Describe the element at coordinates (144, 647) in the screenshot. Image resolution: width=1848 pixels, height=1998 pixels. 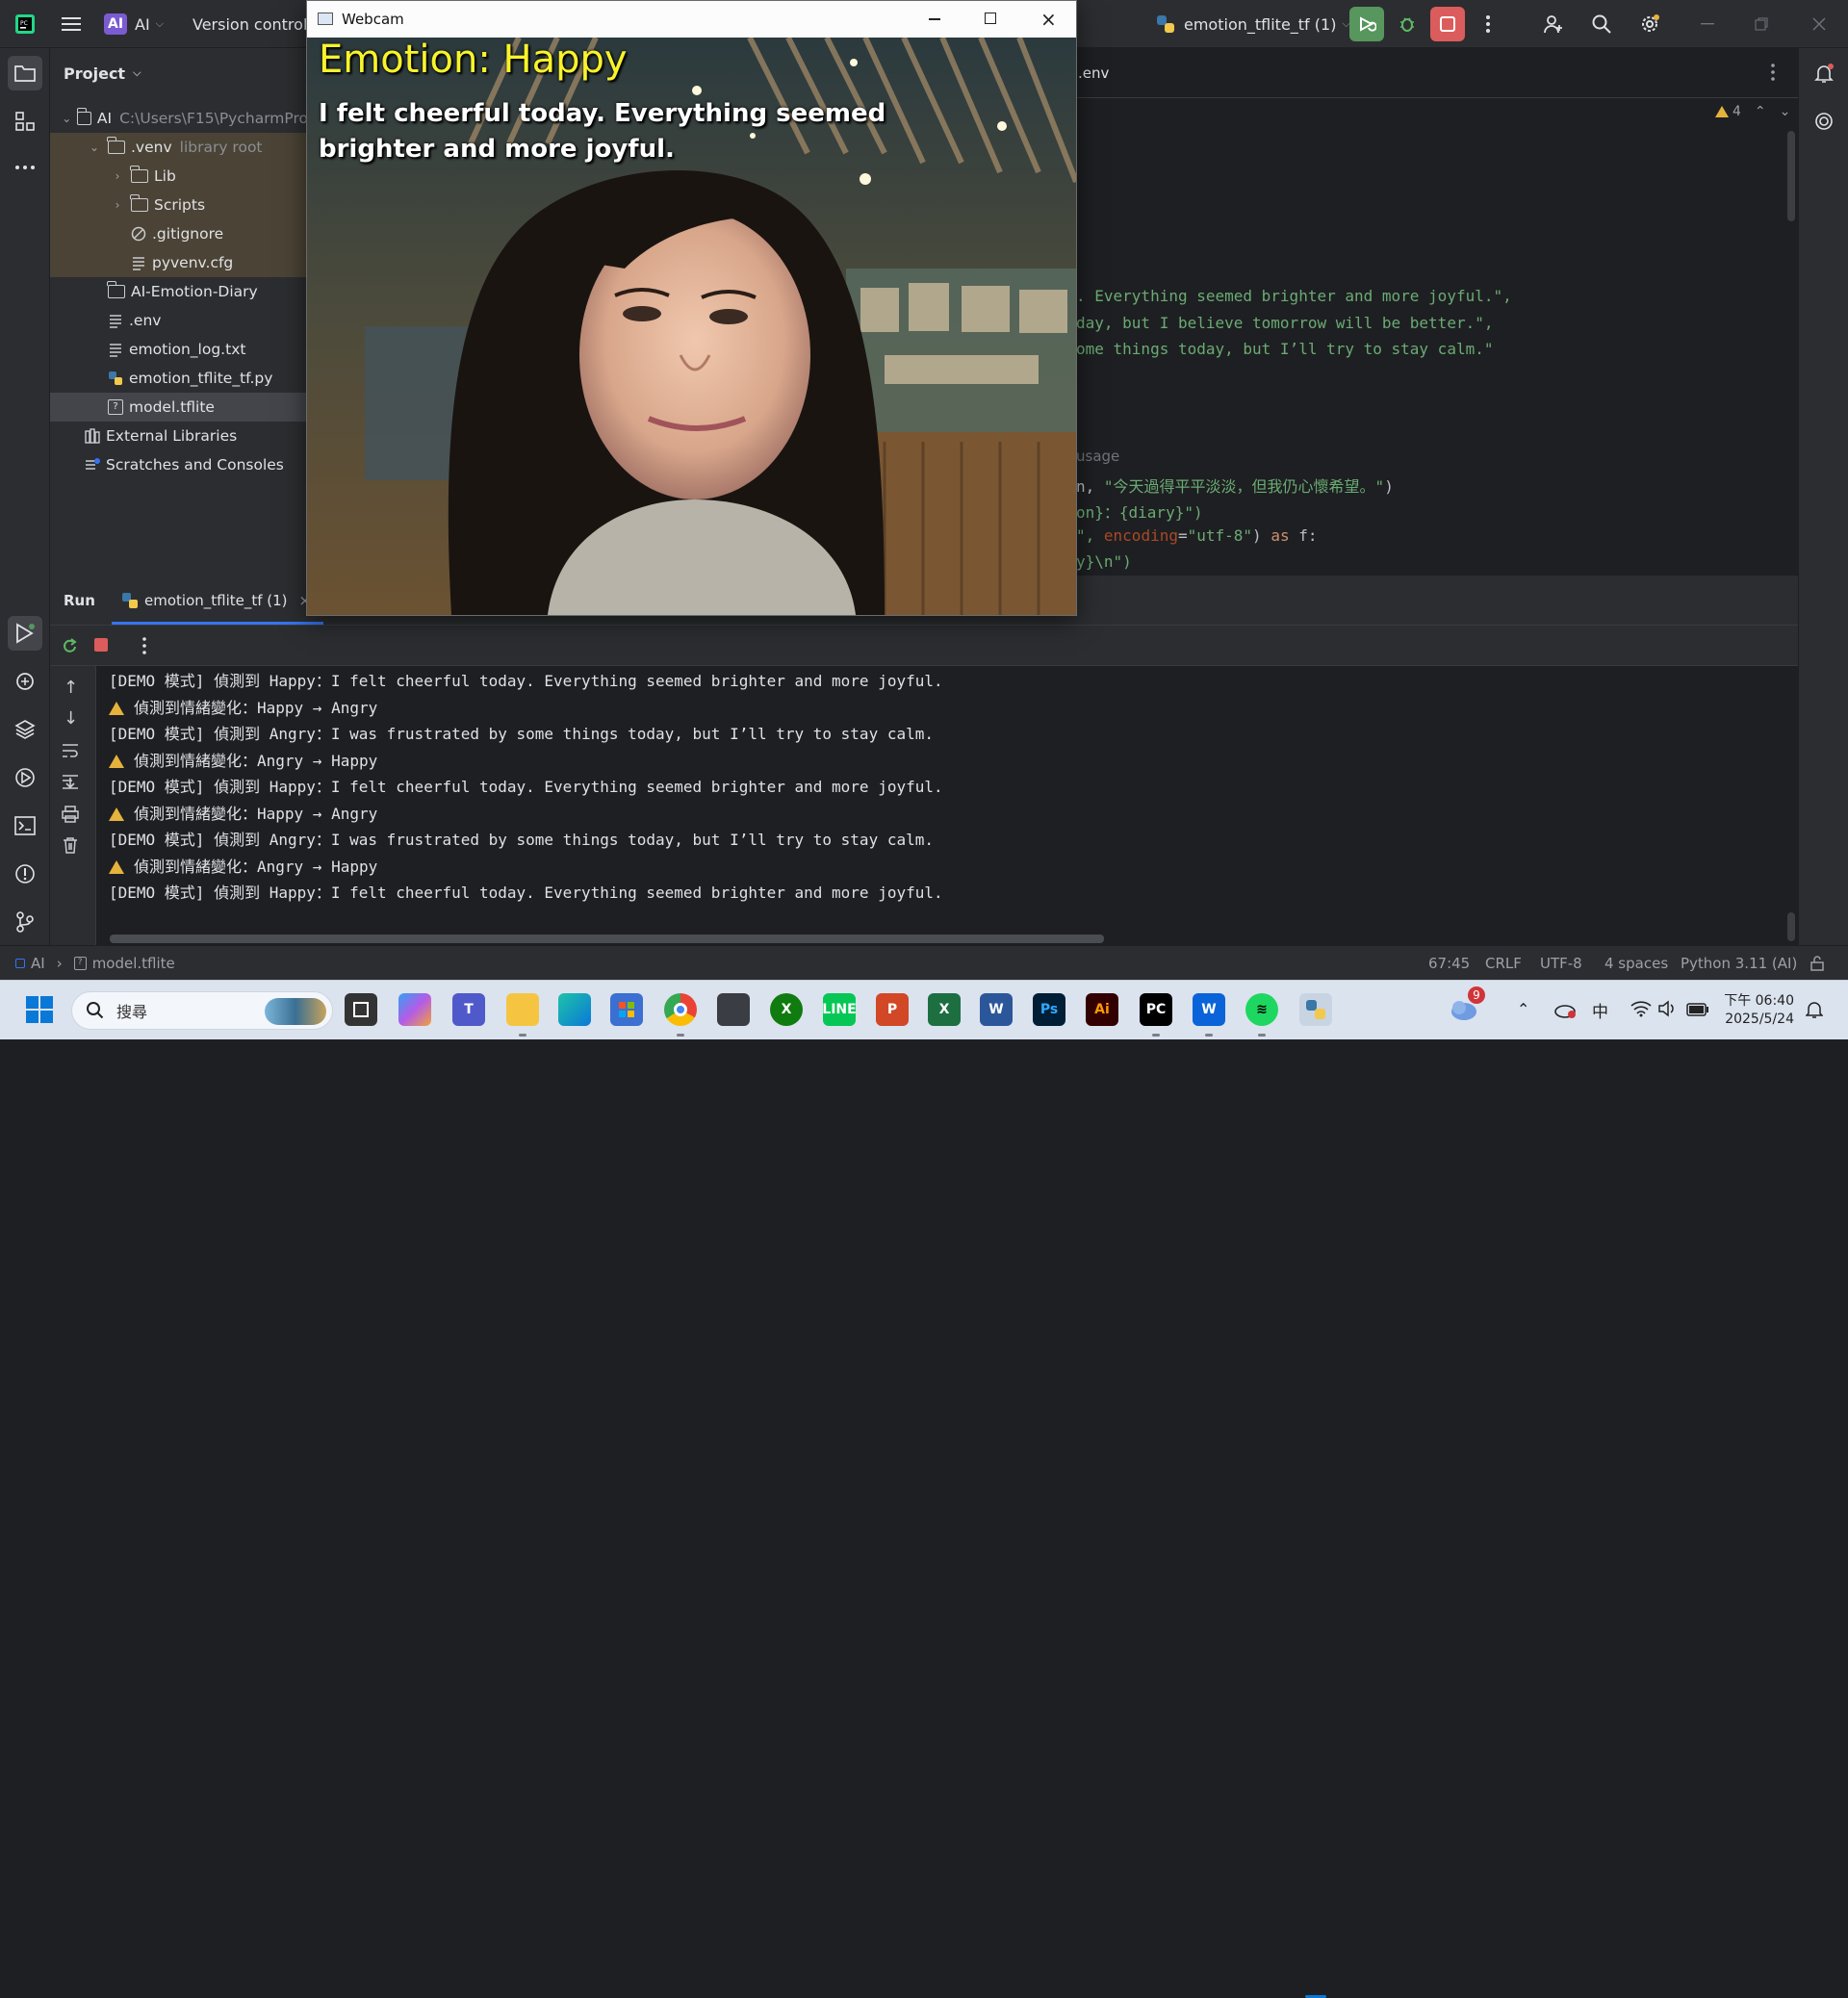
I see `more-actions-icon` at that location.